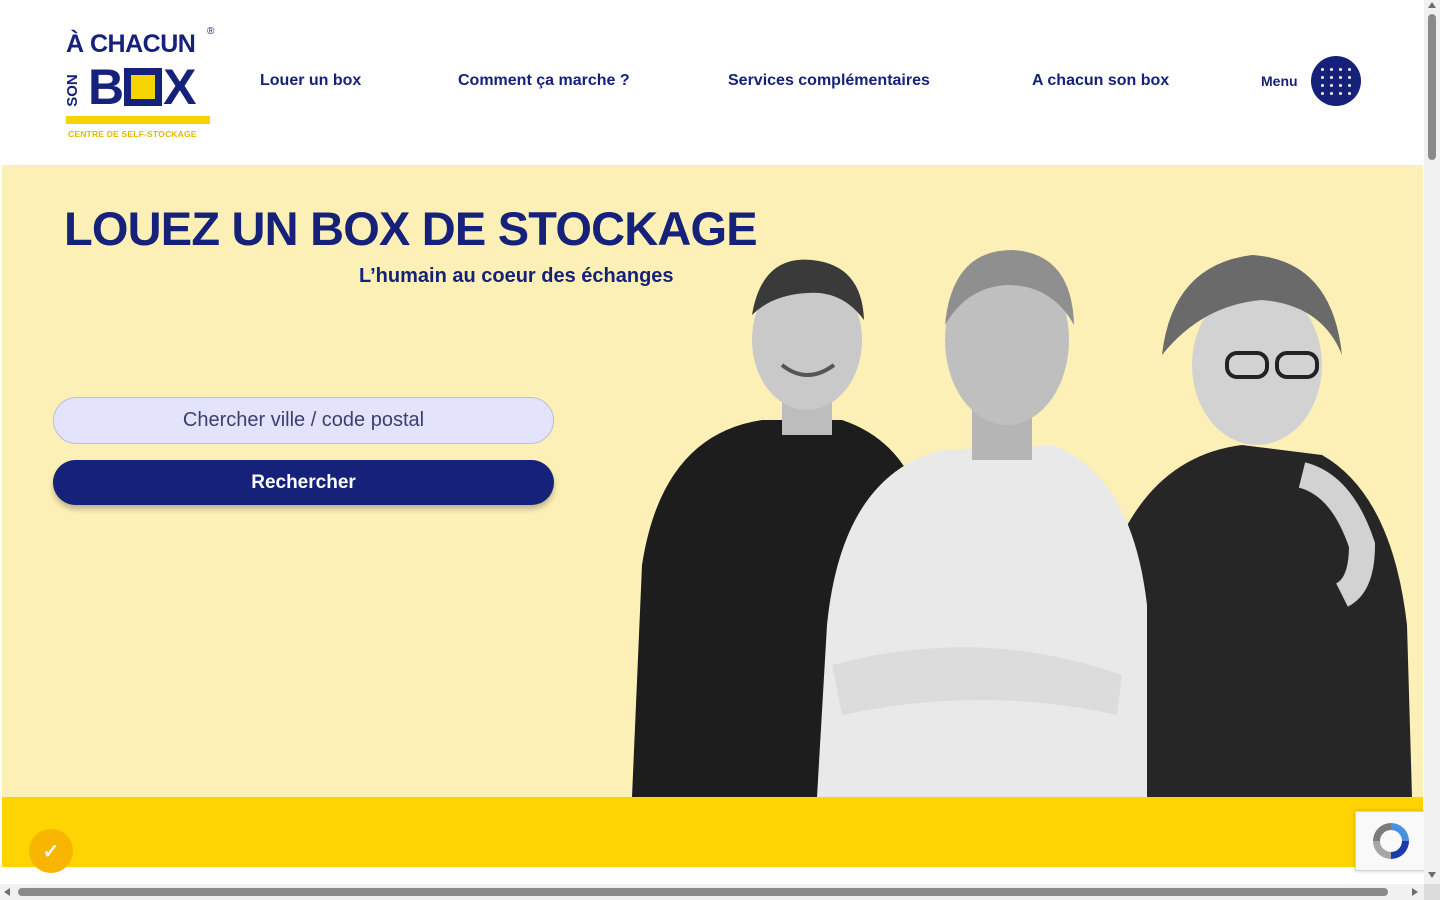  I want to click on scroll-left-icon, so click(7, 892).